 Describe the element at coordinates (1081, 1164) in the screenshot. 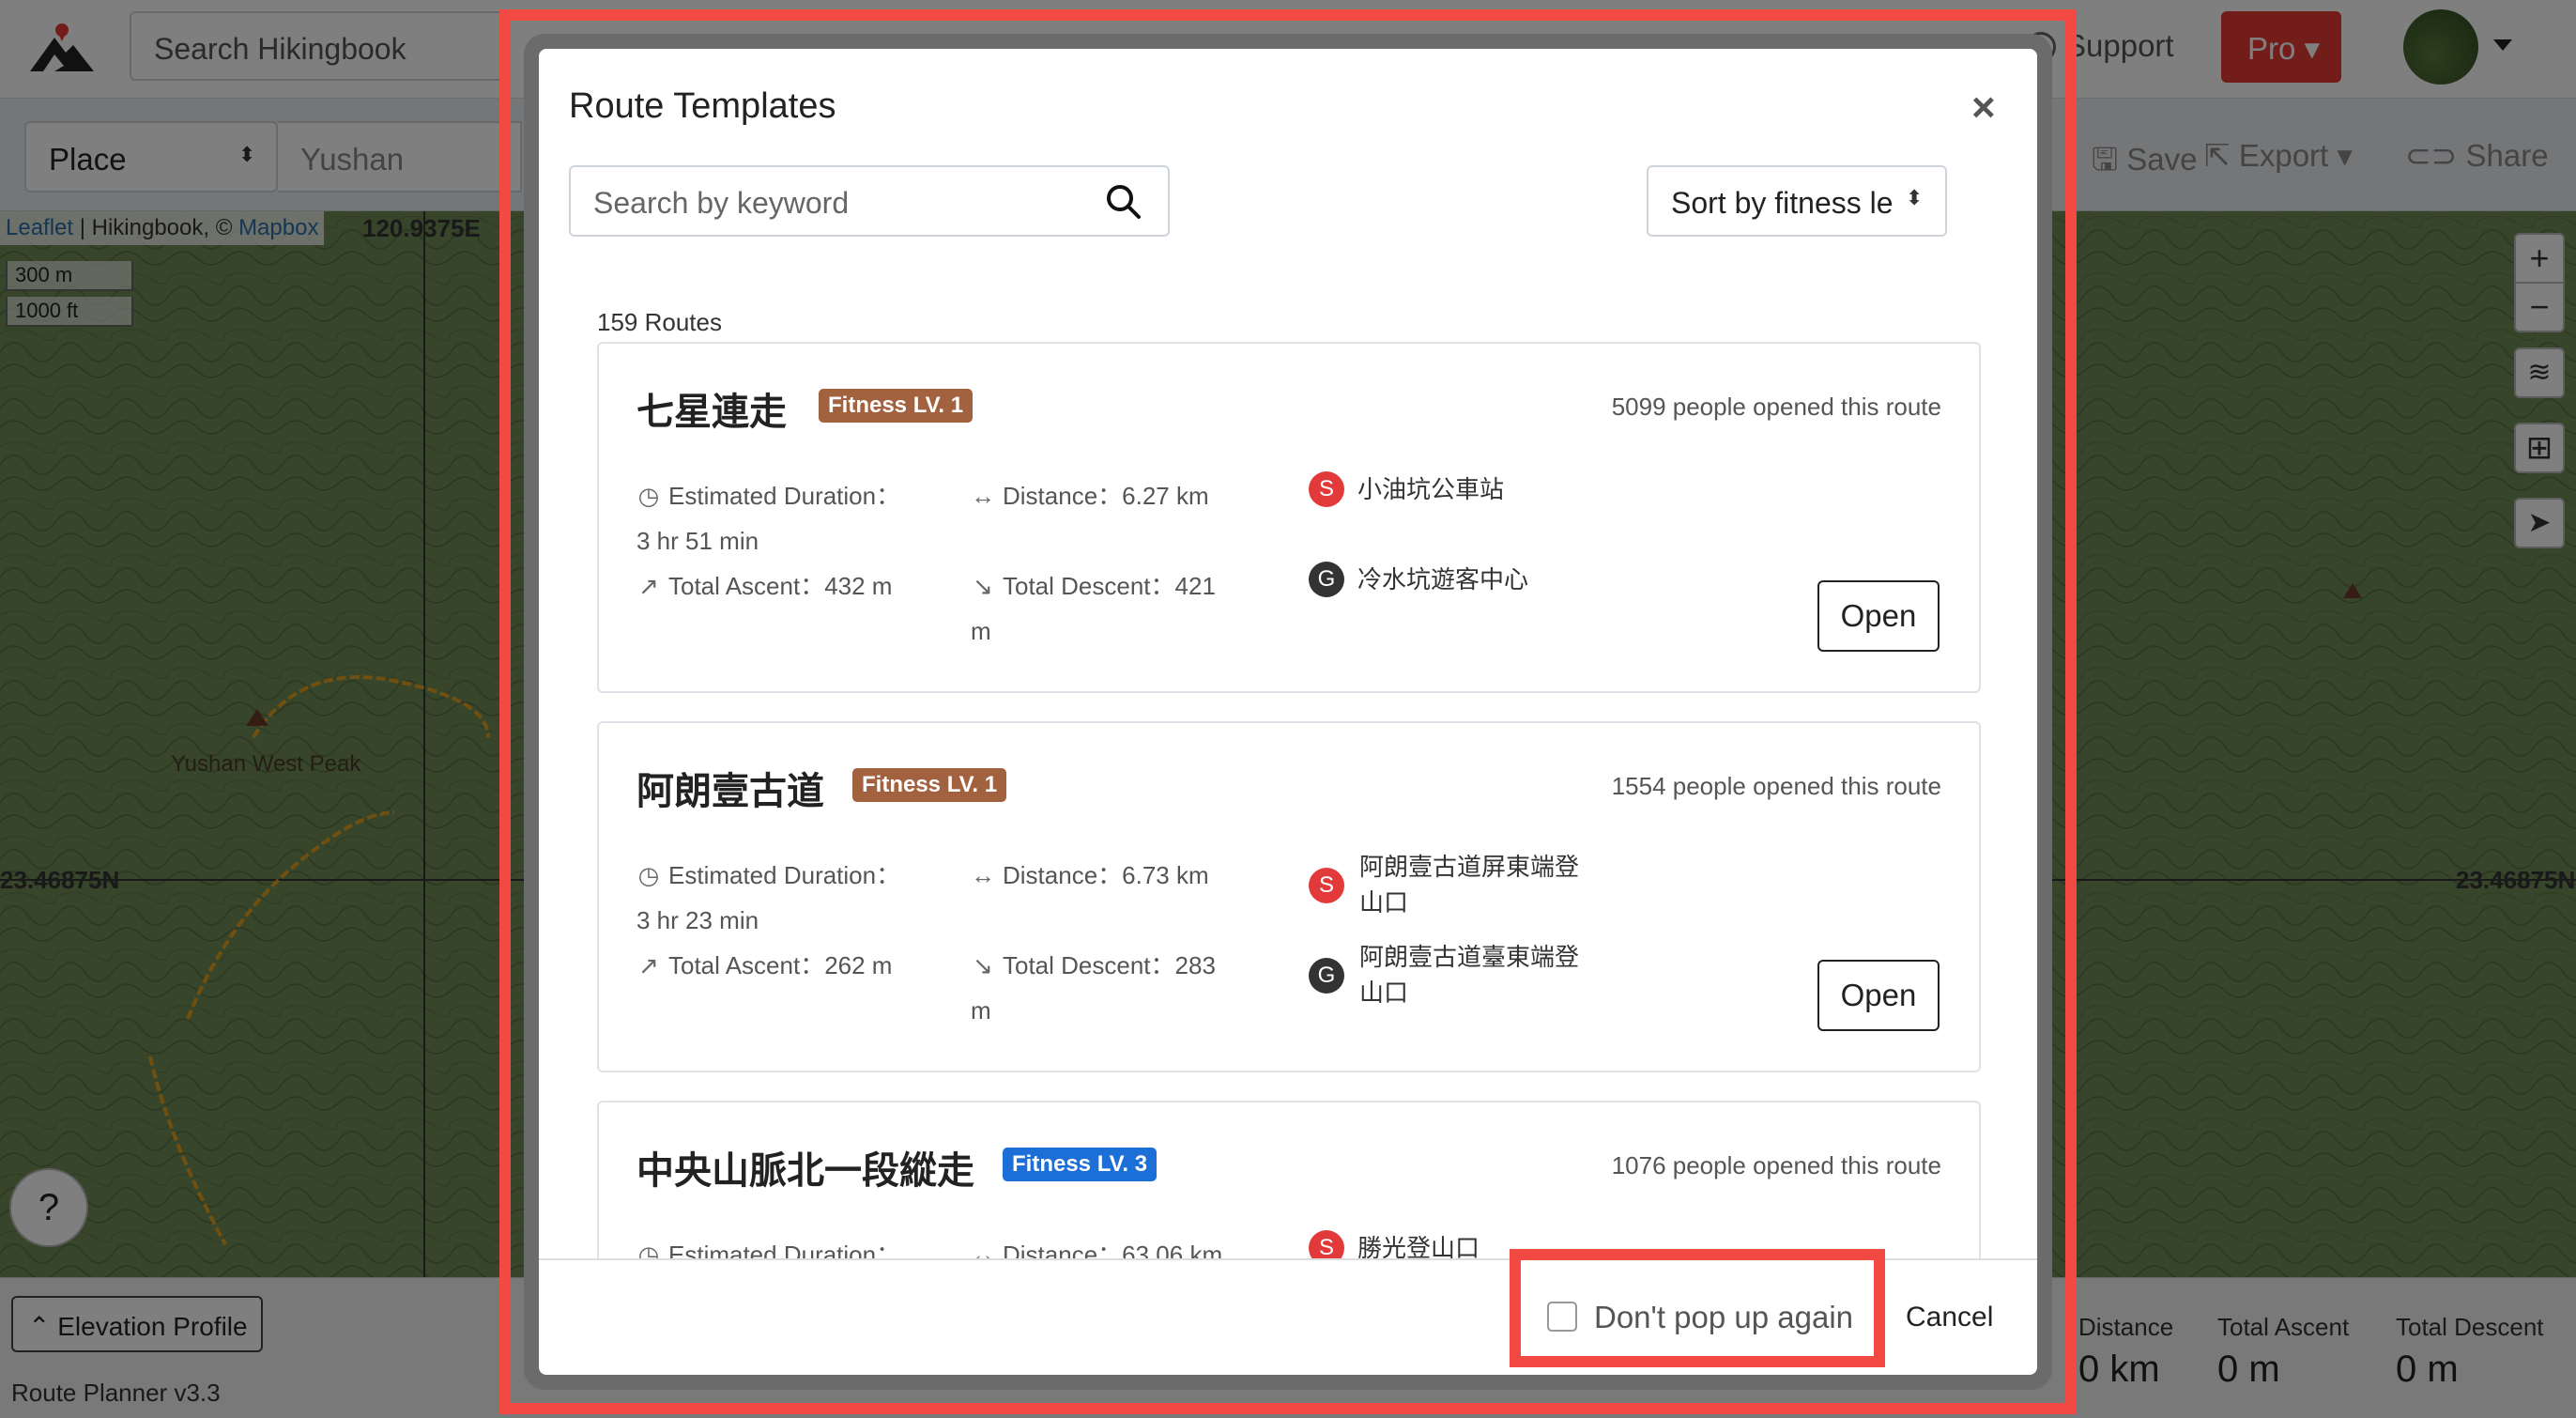

I see `fitness-badge: Fitness LV. 3` at that location.